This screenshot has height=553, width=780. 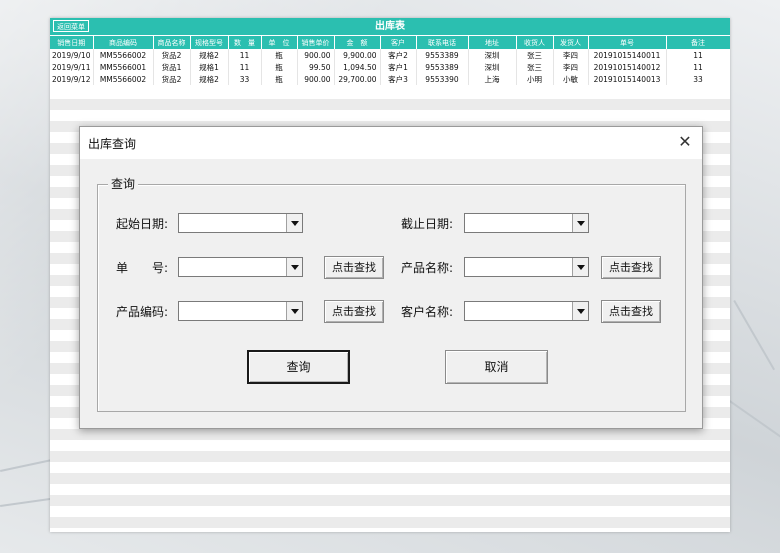 What do you see at coordinates (357, 42) in the screenshot?
I see `column-header: 金 额` at bounding box center [357, 42].